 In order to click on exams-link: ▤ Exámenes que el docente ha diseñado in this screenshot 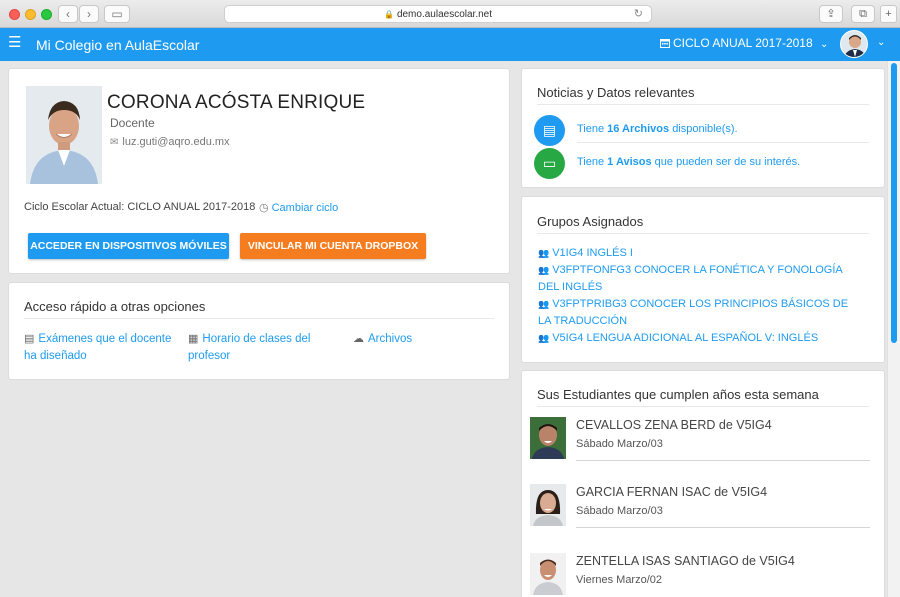, I will do `click(99, 348)`.